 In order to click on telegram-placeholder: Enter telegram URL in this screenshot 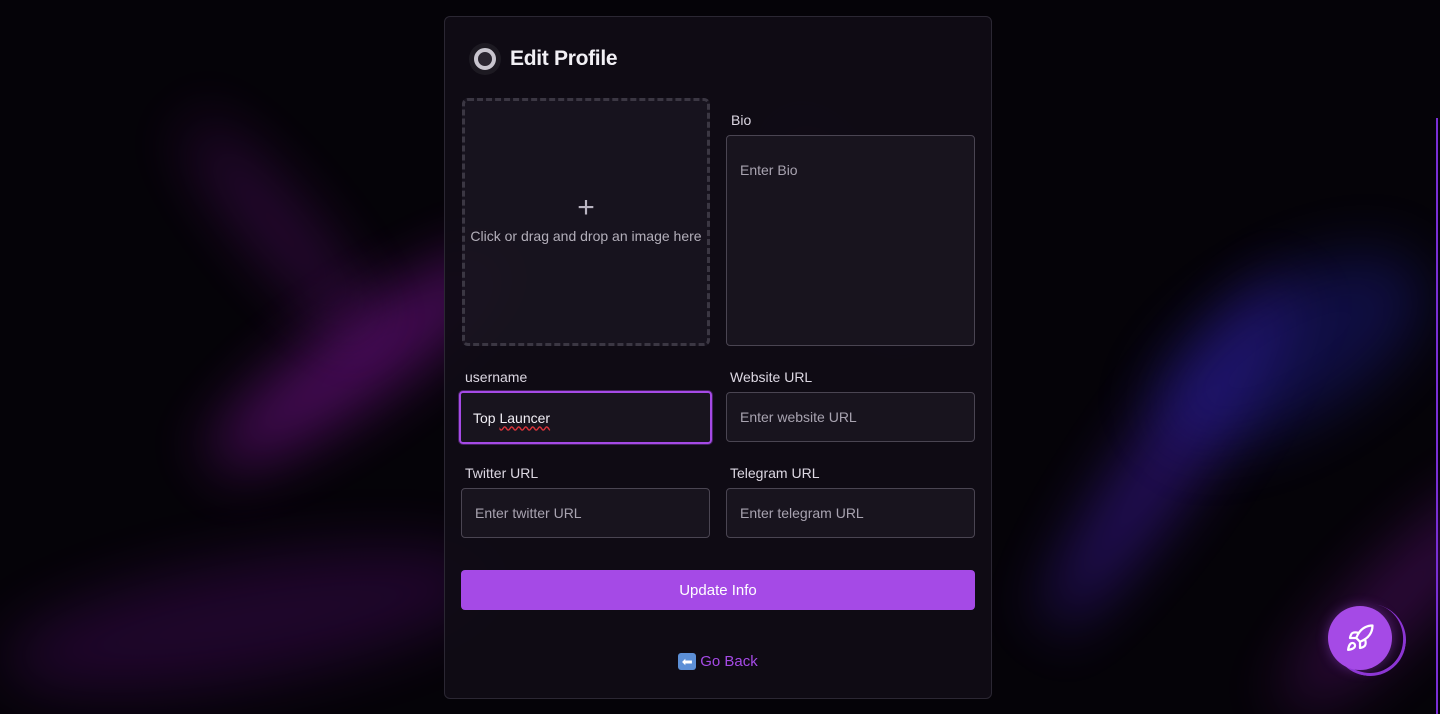, I will do `click(802, 513)`.